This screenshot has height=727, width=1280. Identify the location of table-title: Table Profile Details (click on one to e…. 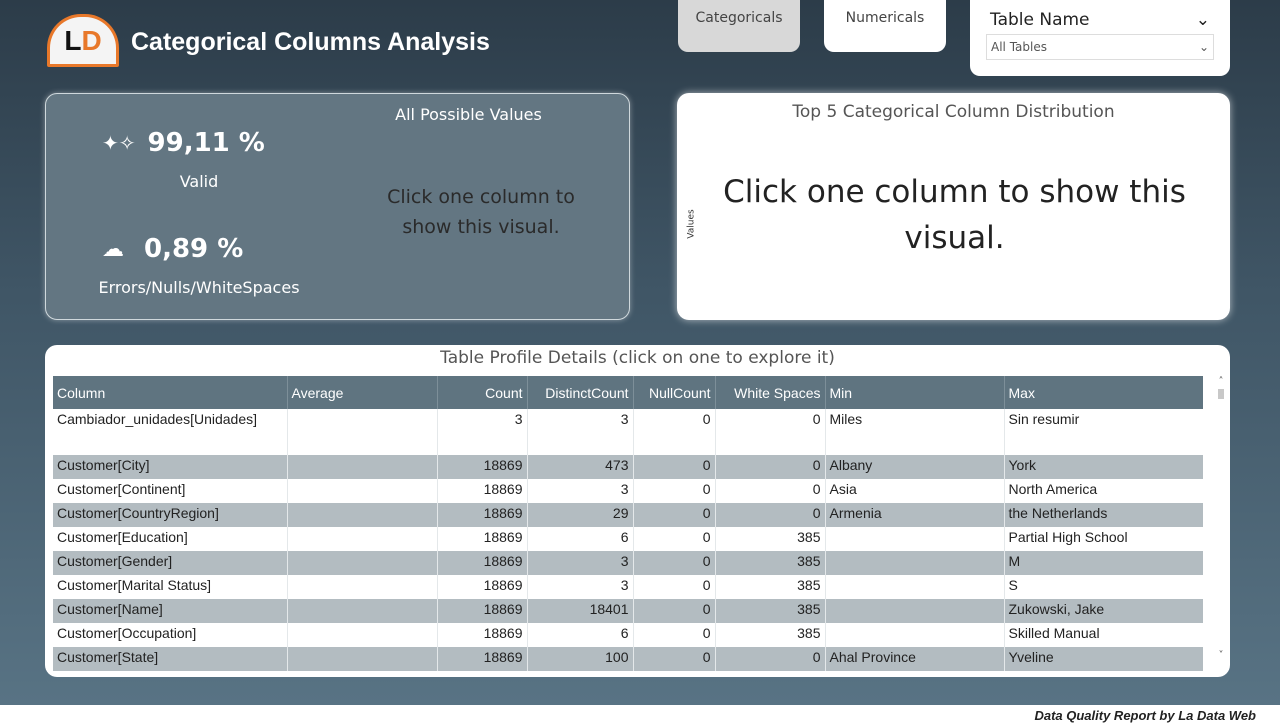
(637, 358).